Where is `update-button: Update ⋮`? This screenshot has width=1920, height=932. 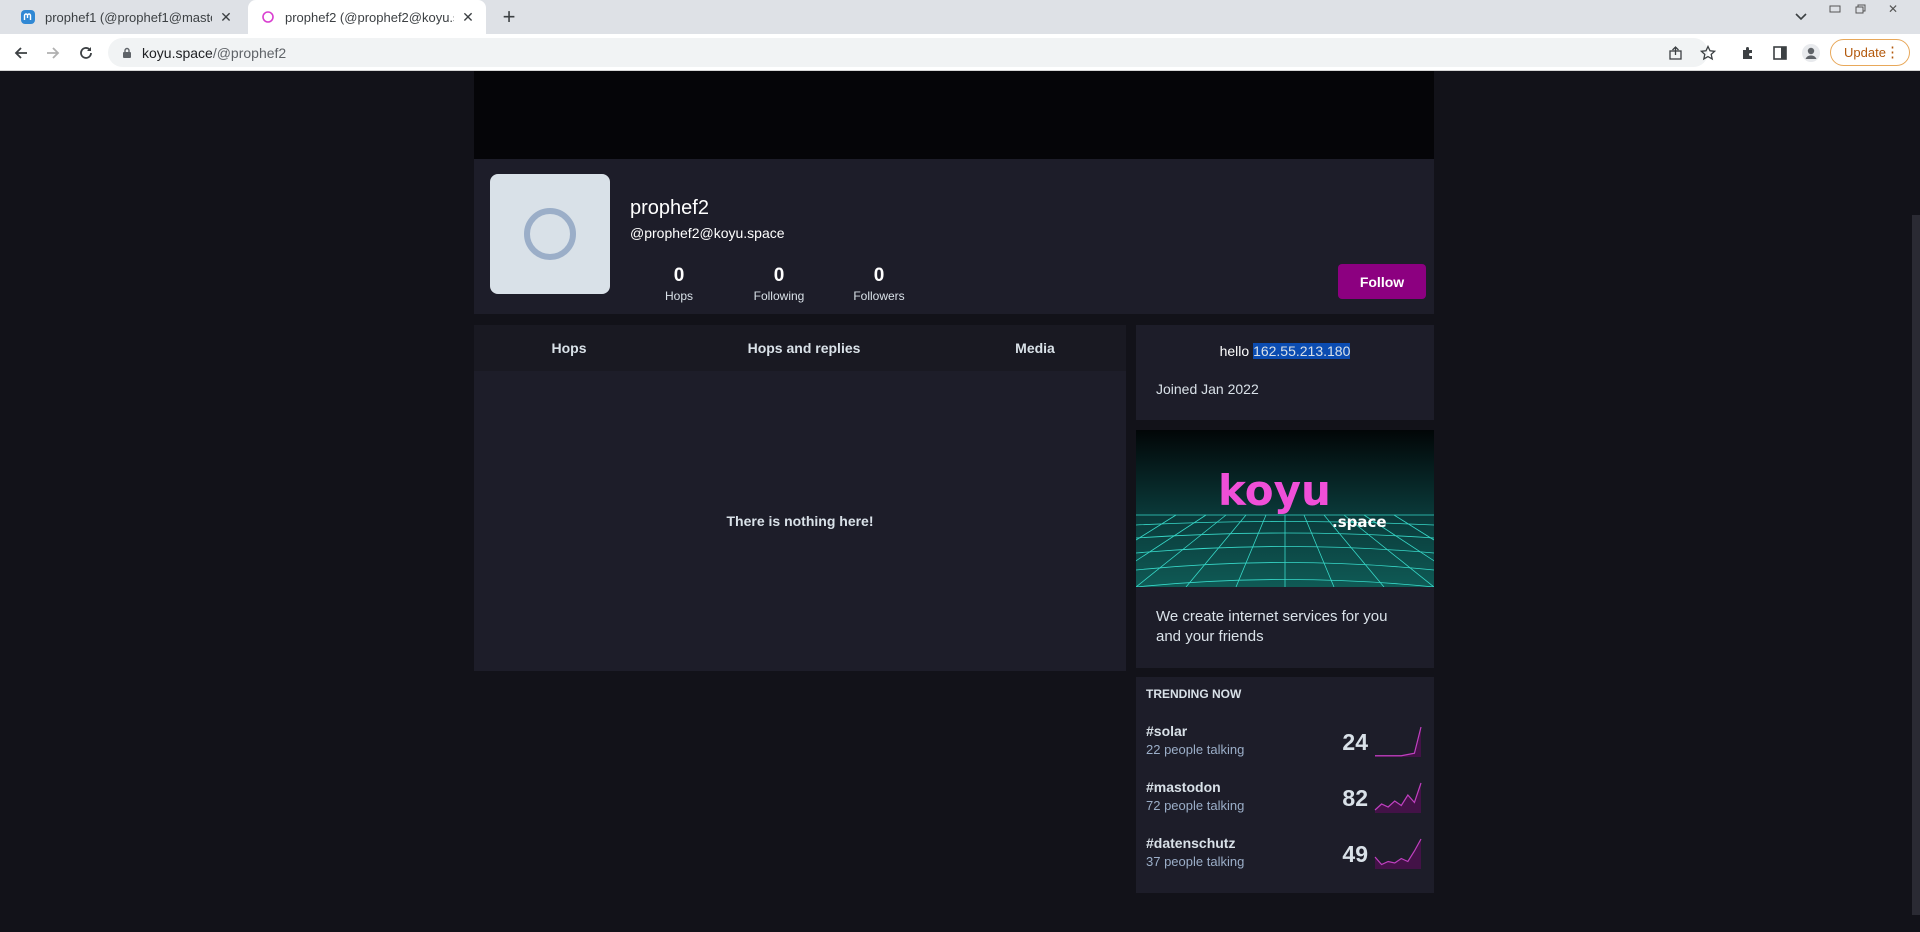
update-button: Update ⋮ is located at coordinates (1870, 52).